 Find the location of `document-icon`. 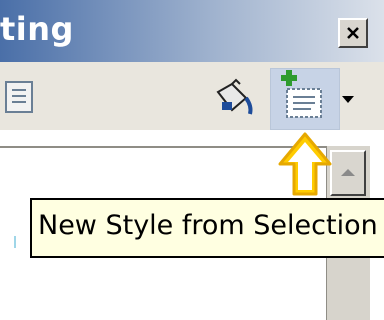

document-icon is located at coordinates (19, 97).